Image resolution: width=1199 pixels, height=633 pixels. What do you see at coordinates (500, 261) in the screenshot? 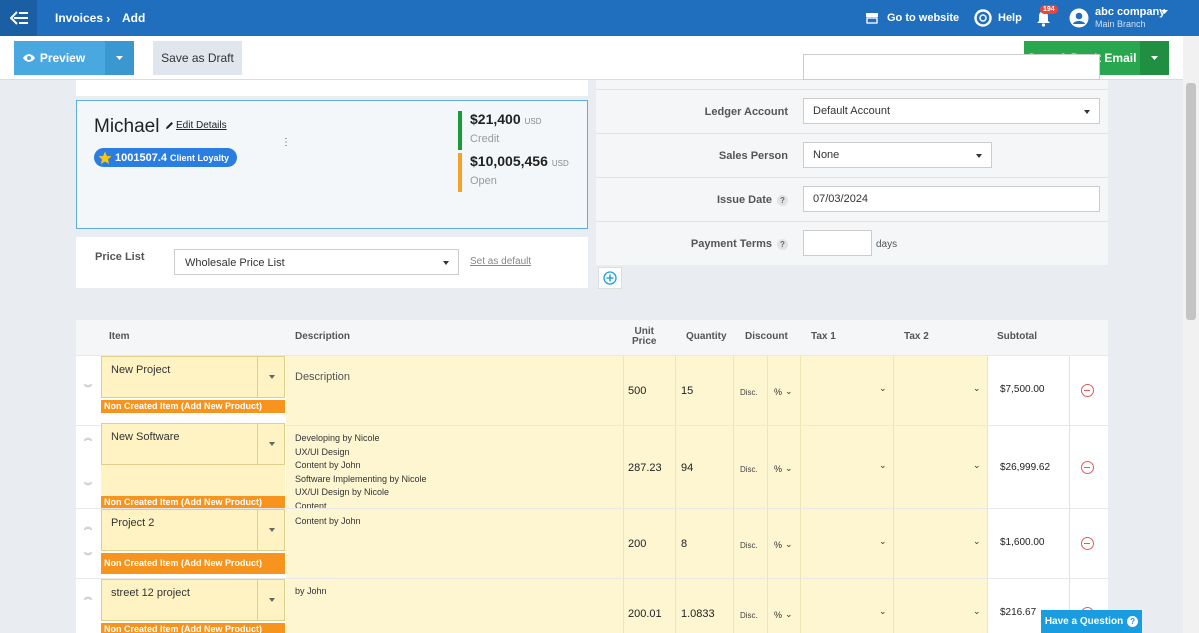
I see `set-as-default-link: Set as default` at bounding box center [500, 261].